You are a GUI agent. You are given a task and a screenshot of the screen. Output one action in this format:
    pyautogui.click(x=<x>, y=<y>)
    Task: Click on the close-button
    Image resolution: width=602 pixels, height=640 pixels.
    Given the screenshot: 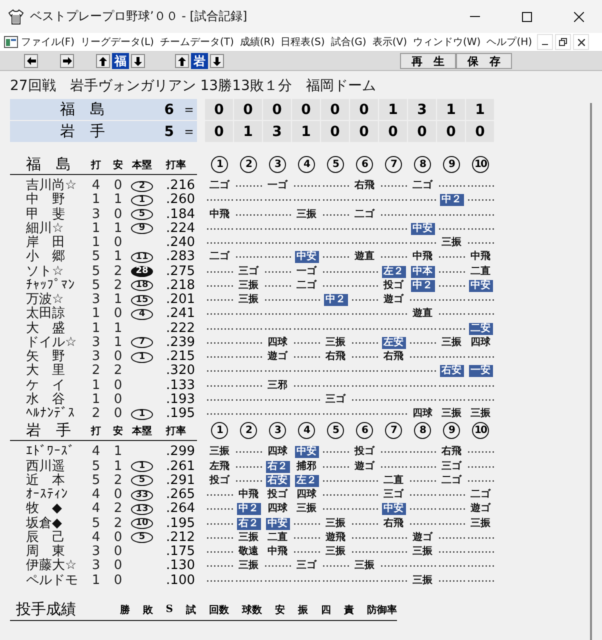 What is the action you would take?
    pyautogui.click(x=581, y=42)
    